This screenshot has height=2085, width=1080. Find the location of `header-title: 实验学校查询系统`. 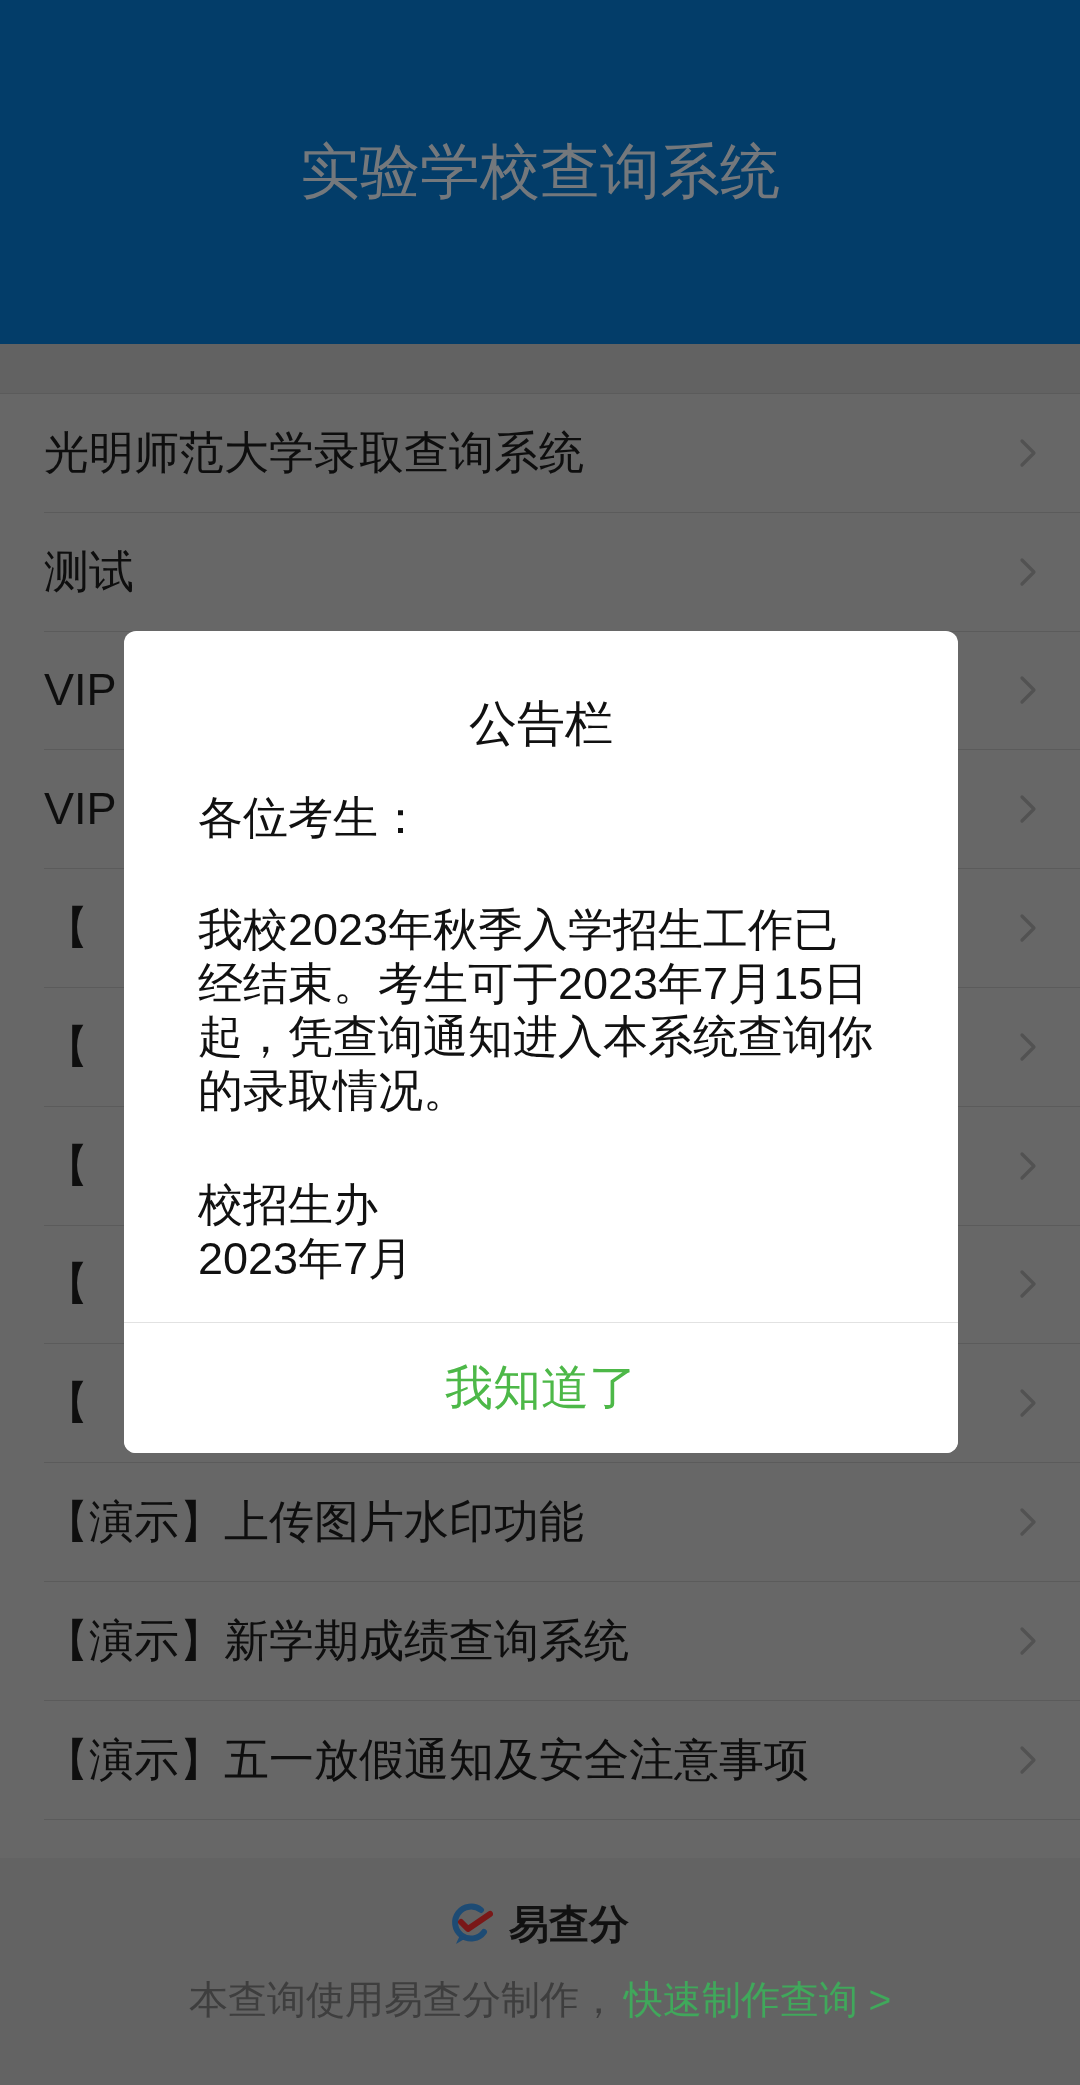

header-title: 实验学校查询系统 is located at coordinates (540, 172).